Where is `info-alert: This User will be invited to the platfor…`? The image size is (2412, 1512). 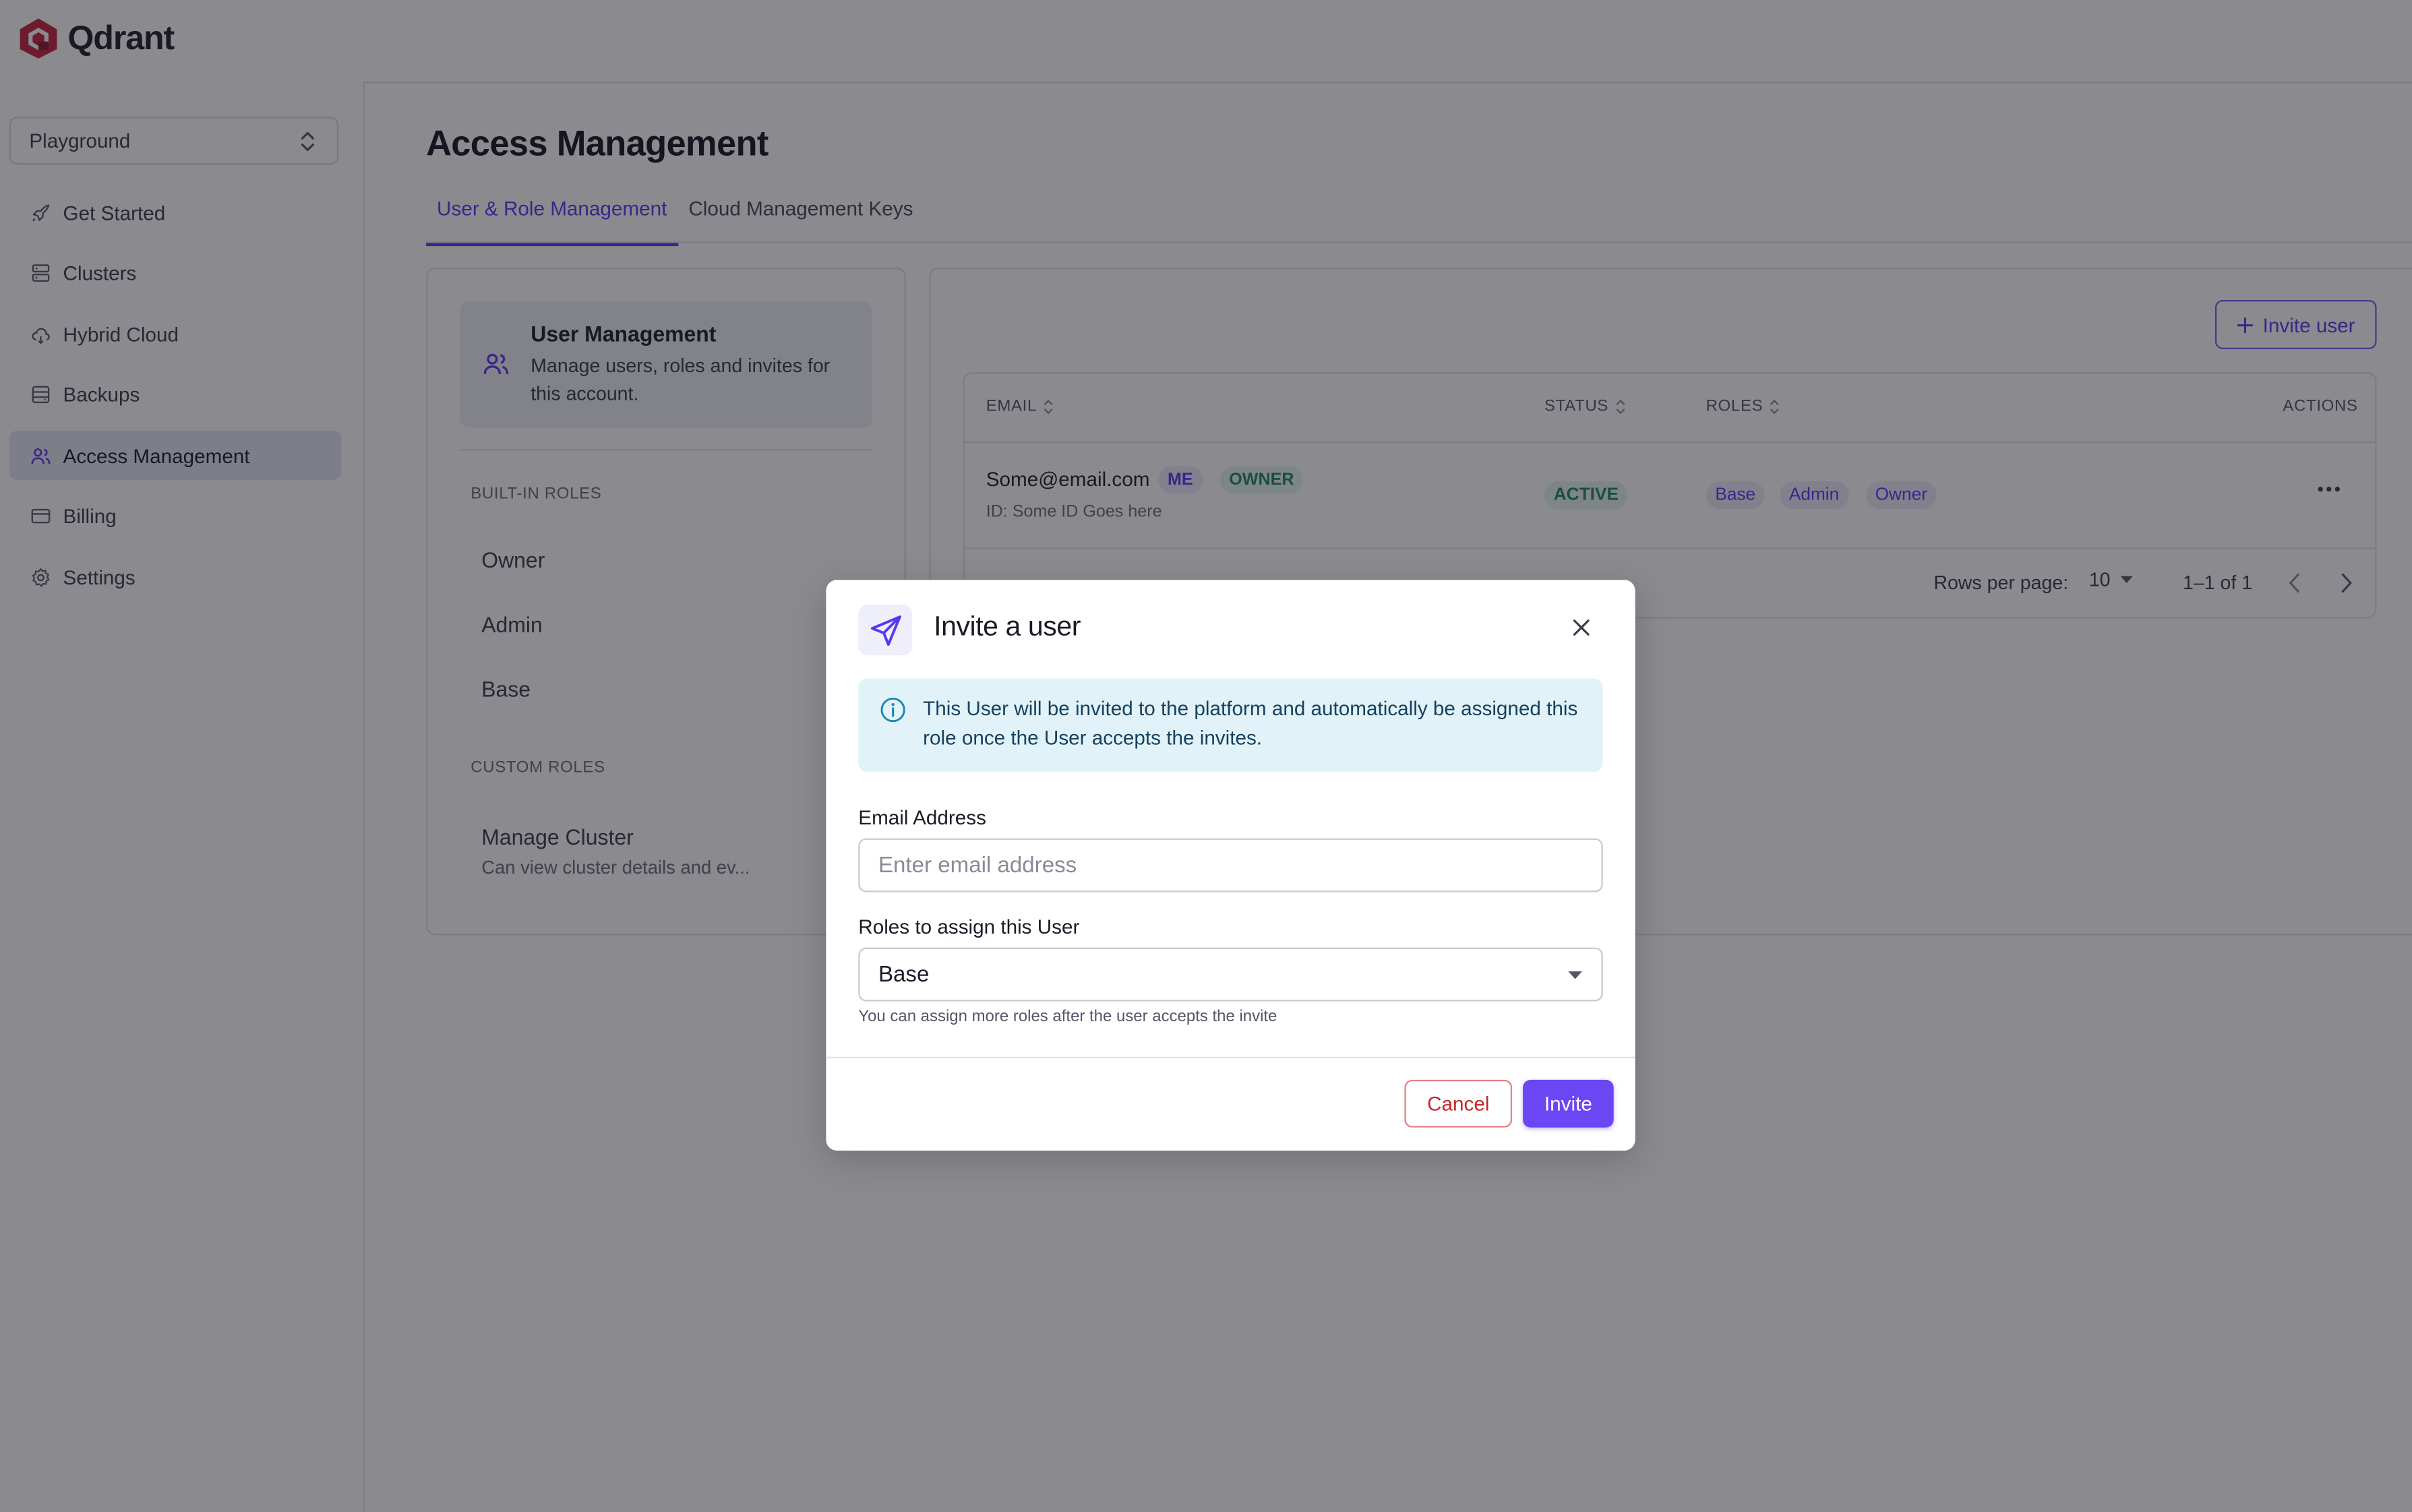 info-alert: This User will be invited to the platfor… is located at coordinates (1230, 725).